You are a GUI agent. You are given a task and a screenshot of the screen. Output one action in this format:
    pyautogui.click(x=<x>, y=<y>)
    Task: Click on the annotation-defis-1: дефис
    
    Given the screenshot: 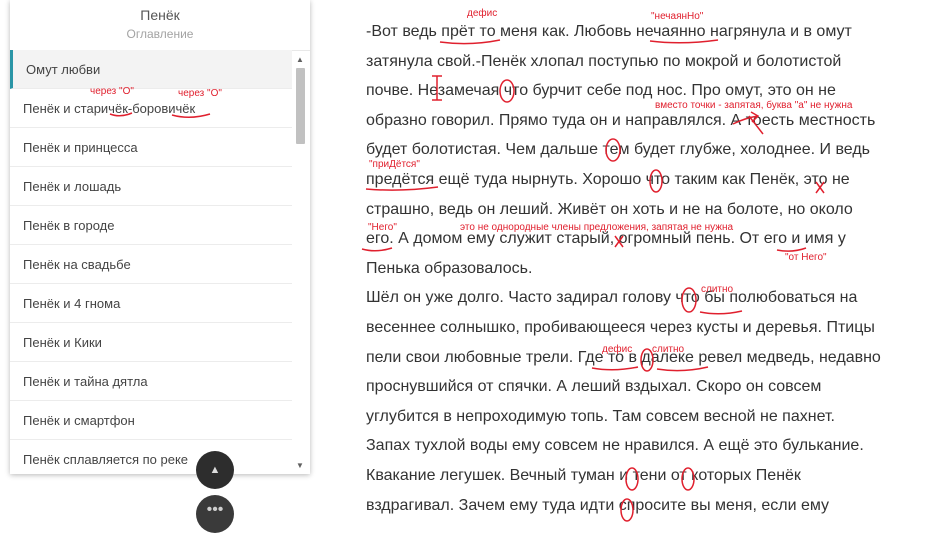 What is the action you would take?
    pyautogui.click(x=482, y=13)
    